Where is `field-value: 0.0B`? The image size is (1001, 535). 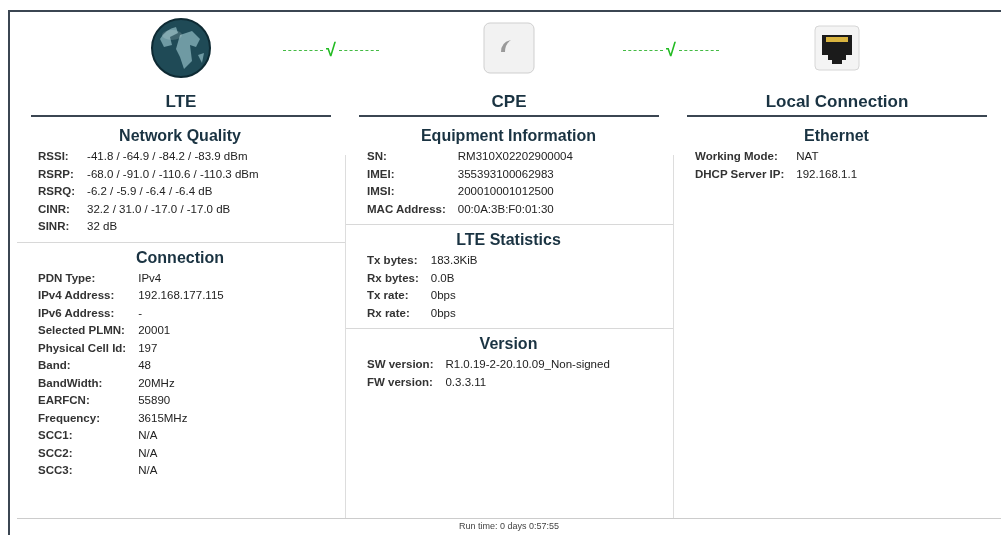
field-value: 0.0B is located at coordinates (443, 278).